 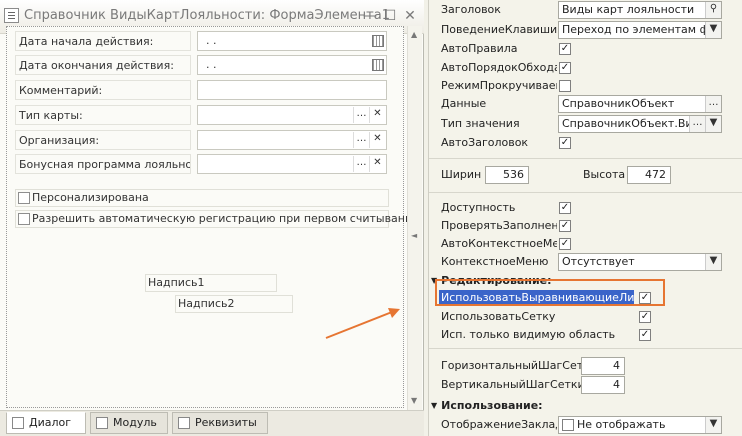 What do you see at coordinates (598, 261) in the screenshot?
I see `prop-context-value: Отсутствует` at bounding box center [598, 261].